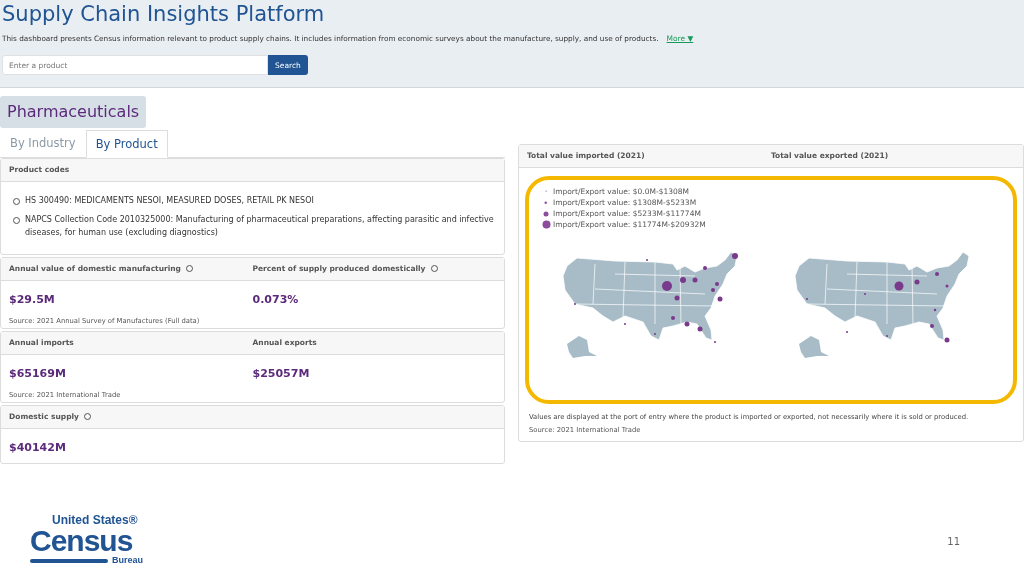  What do you see at coordinates (95, 520) in the screenshot?
I see `logo-text: United States®` at bounding box center [95, 520].